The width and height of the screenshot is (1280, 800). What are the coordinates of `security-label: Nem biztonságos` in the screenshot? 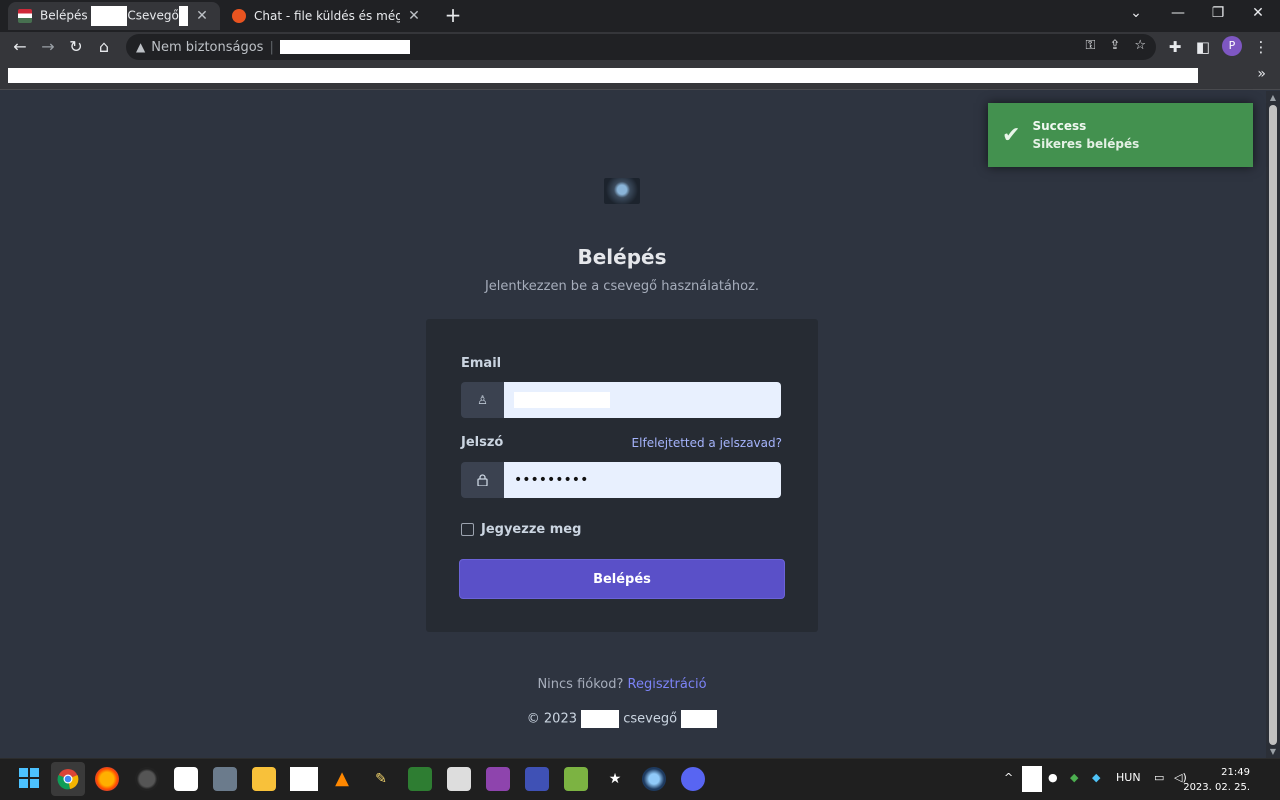 It's located at (207, 47).